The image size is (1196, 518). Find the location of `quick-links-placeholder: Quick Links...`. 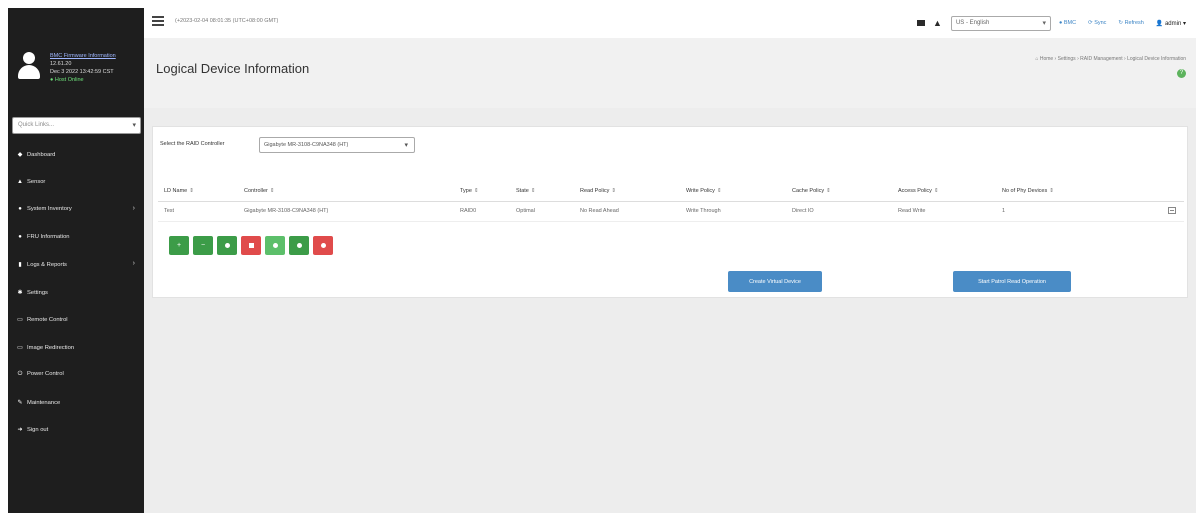

quick-links-placeholder: Quick Links... is located at coordinates (36, 125).